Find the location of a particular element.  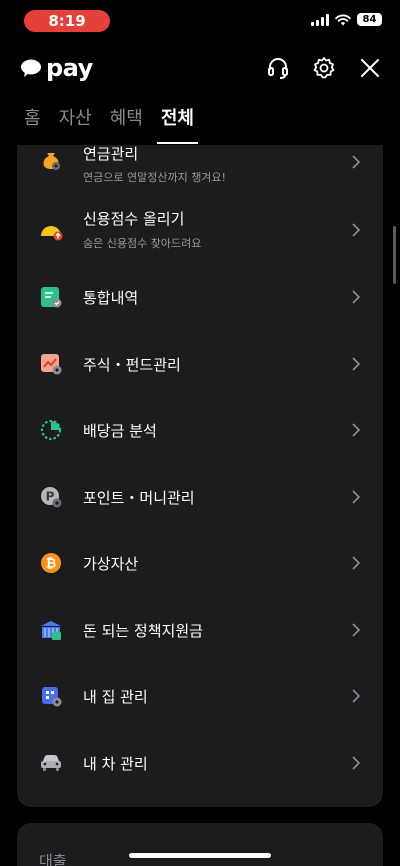

logo-text: pay is located at coordinates (69, 68).